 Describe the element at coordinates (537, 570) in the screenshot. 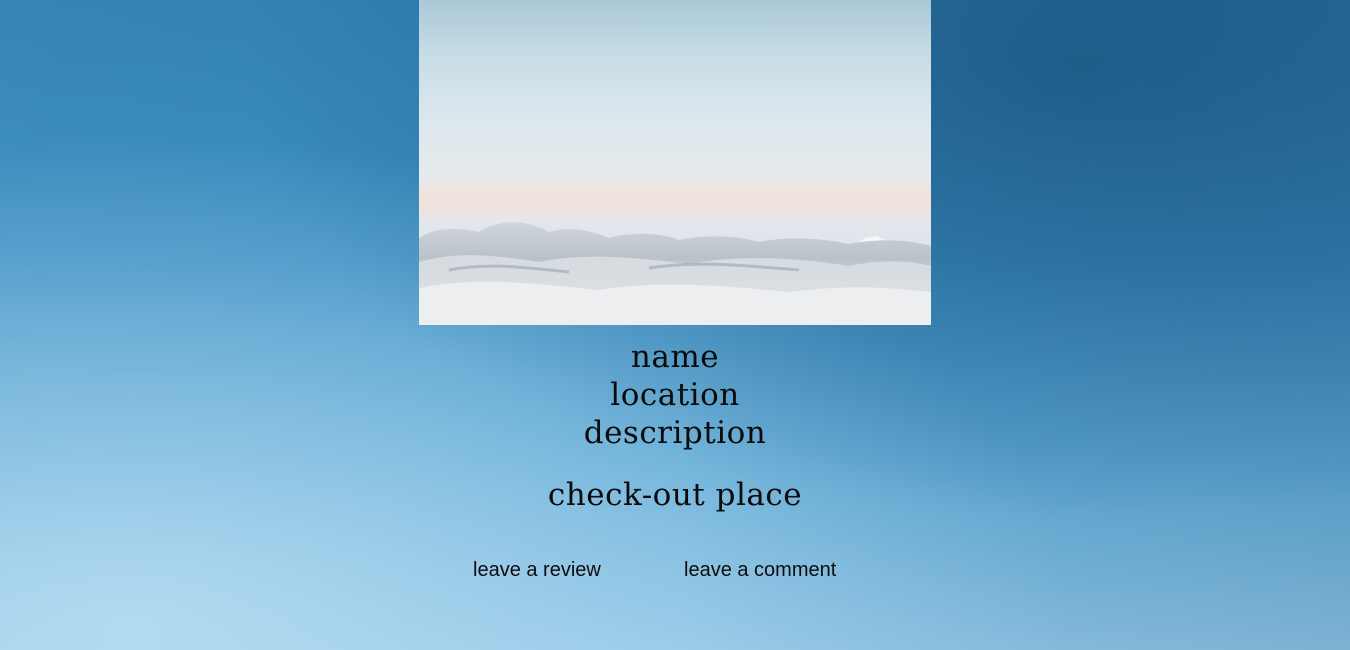

I see `leave-review-link: leave a review` at that location.